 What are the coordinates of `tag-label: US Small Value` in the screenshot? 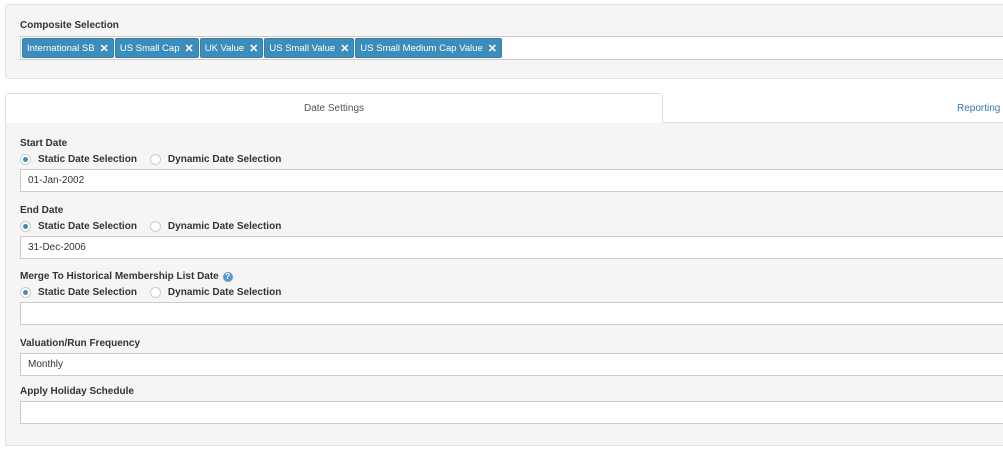 It's located at (302, 48).